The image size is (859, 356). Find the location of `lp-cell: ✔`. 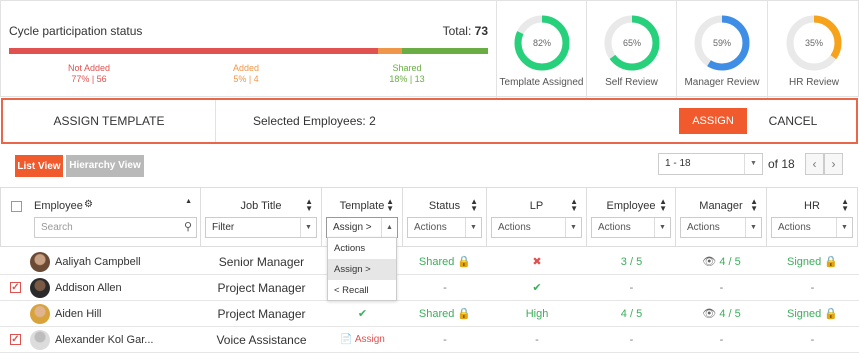

lp-cell: ✔ is located at coordinates (537, 288).